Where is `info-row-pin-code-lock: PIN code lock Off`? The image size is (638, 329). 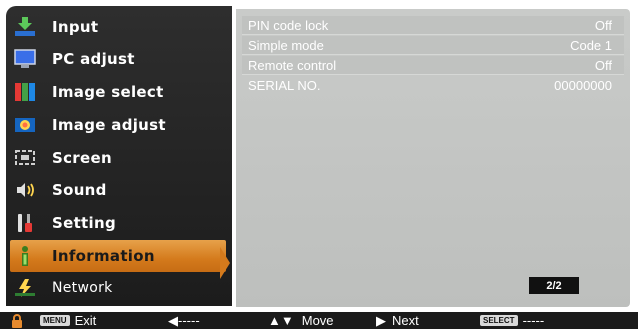
info-row-pin-code-lock: PIN code lock Off is located at coordinates (433, 25).